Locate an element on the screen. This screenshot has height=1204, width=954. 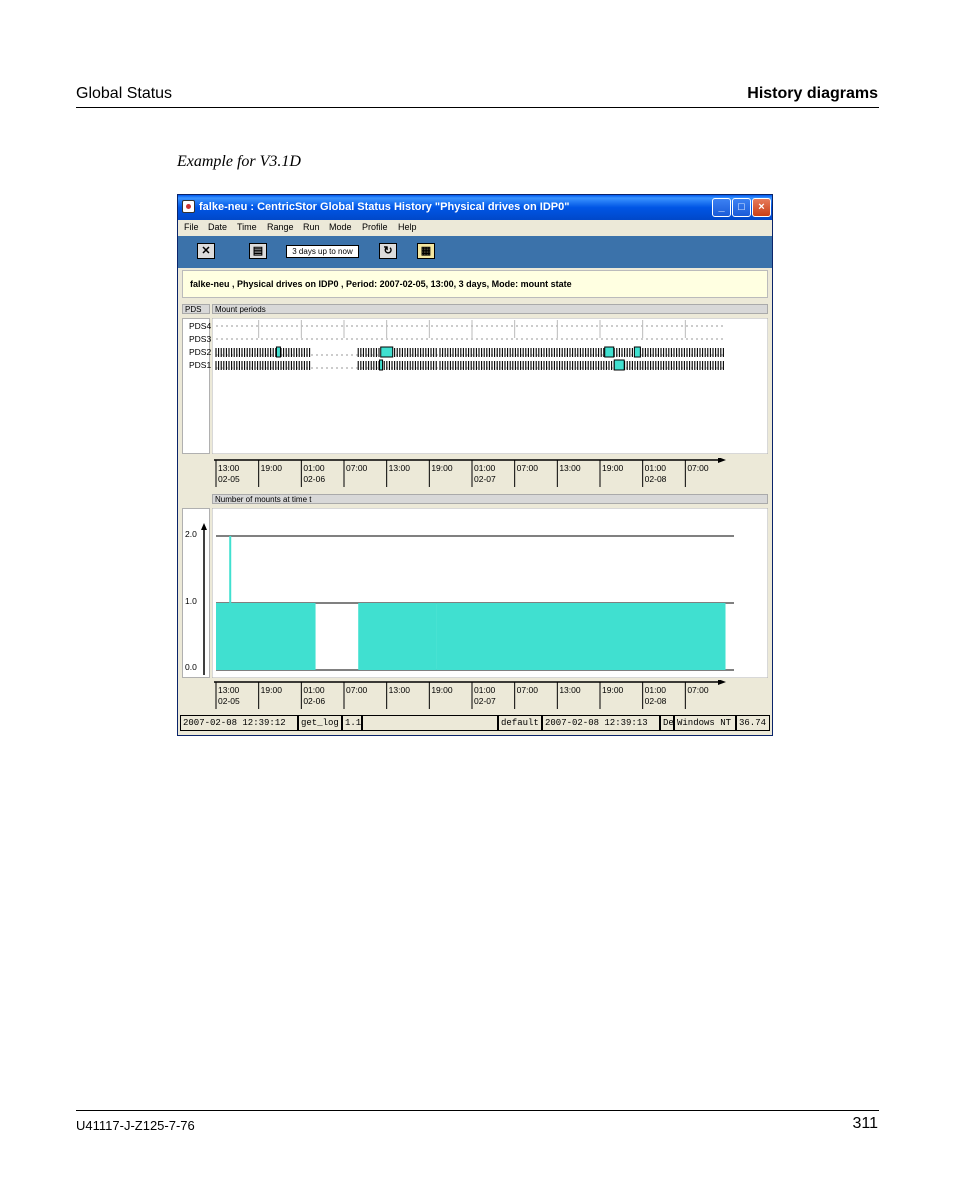
bottom-tick-date: 02-05 is located at coordinates (229, 701).